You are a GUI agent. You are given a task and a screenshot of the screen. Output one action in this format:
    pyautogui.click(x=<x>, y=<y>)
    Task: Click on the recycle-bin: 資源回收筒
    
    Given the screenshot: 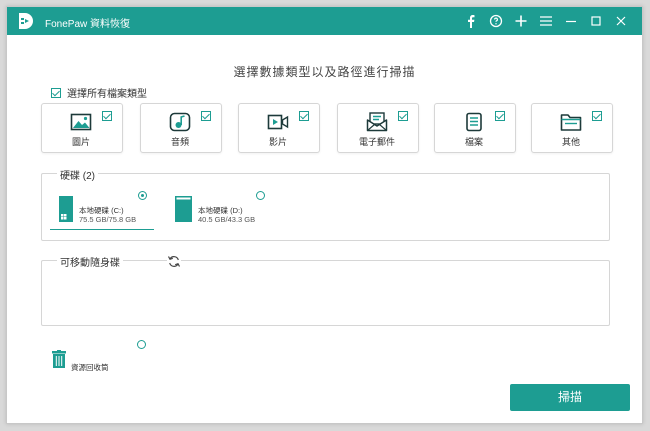 What is the action you would take?
    pyautogui.click(x=84, y=361)
    